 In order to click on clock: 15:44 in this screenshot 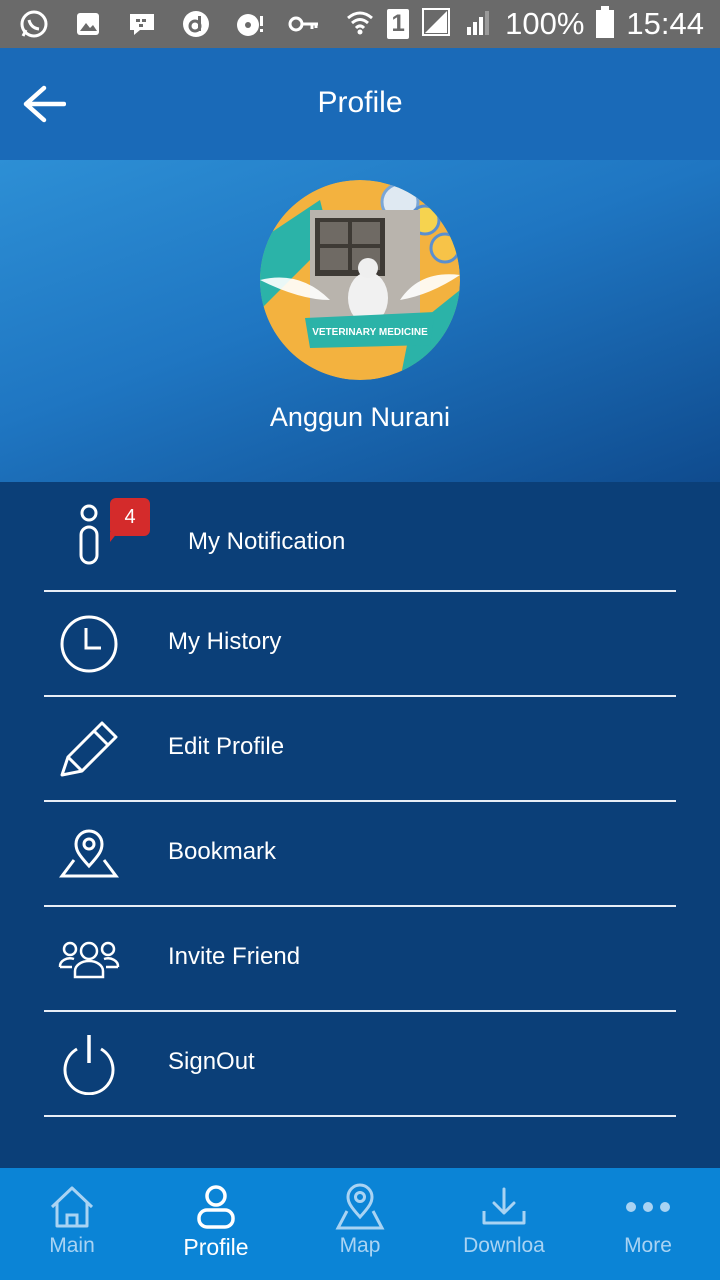, I will do `click(665, 23)`.